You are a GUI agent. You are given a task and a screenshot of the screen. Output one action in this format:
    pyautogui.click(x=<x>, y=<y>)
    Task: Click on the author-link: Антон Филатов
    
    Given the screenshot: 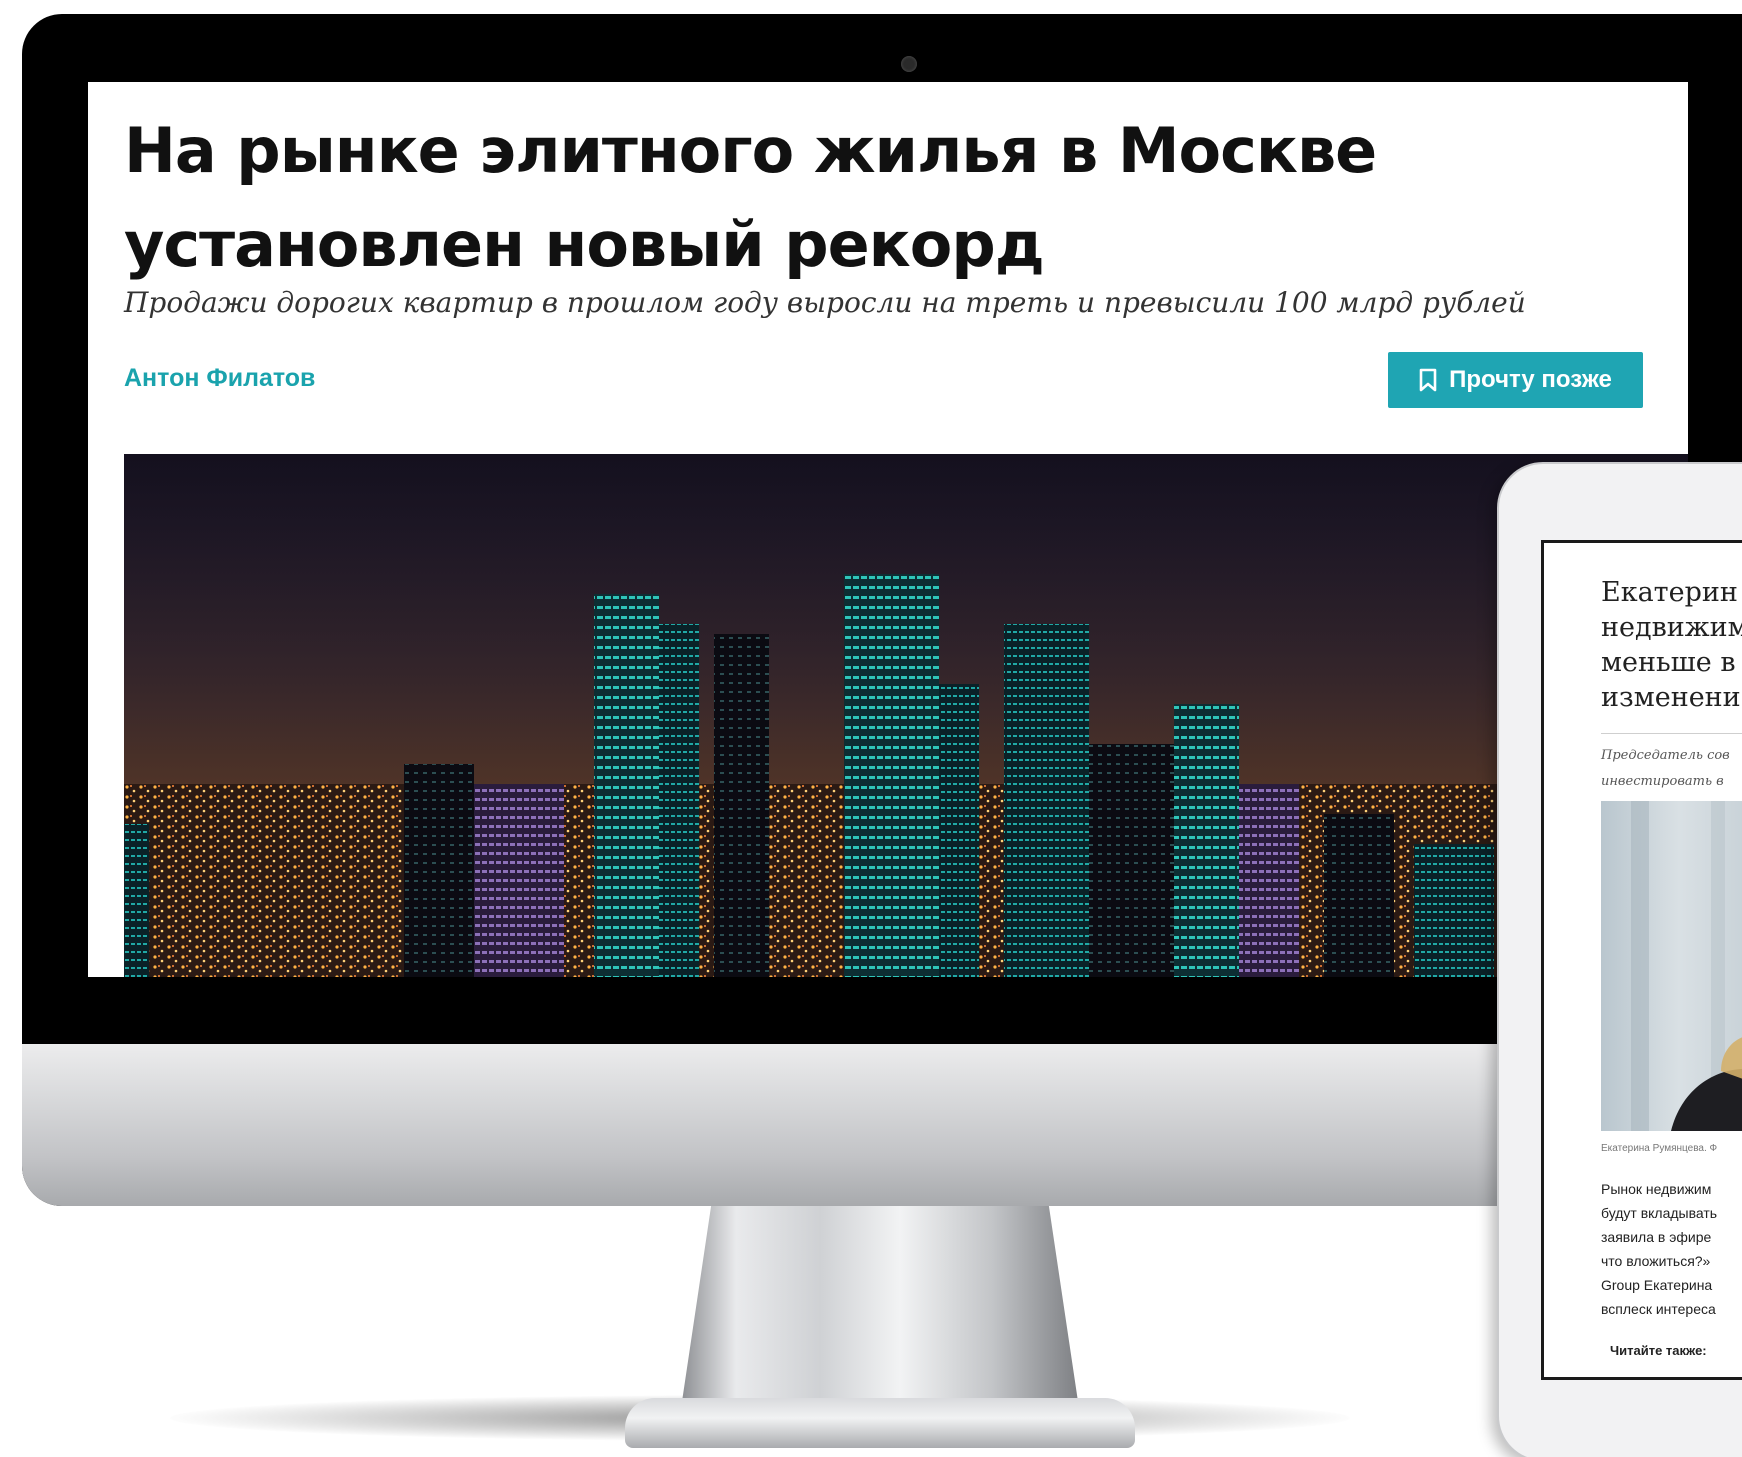 What is the action you would take?
    pyautogui.click(x=219, y=378)
    